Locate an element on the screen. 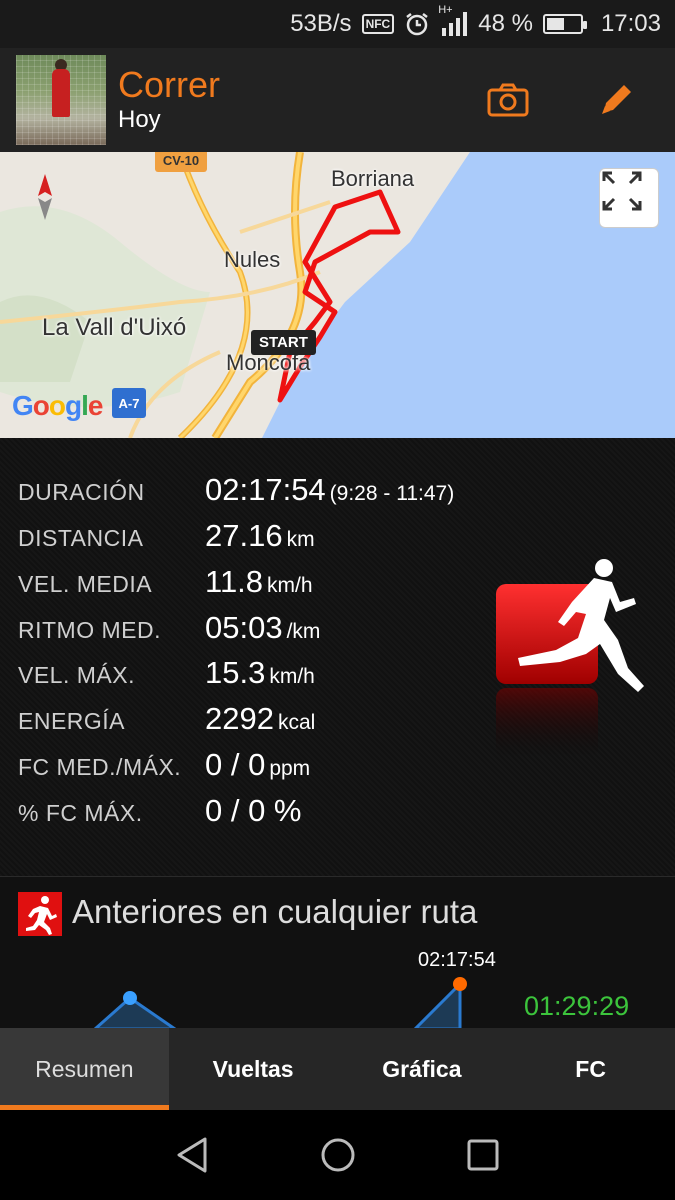  running-activity-icon is located at coordinates (570, 658).